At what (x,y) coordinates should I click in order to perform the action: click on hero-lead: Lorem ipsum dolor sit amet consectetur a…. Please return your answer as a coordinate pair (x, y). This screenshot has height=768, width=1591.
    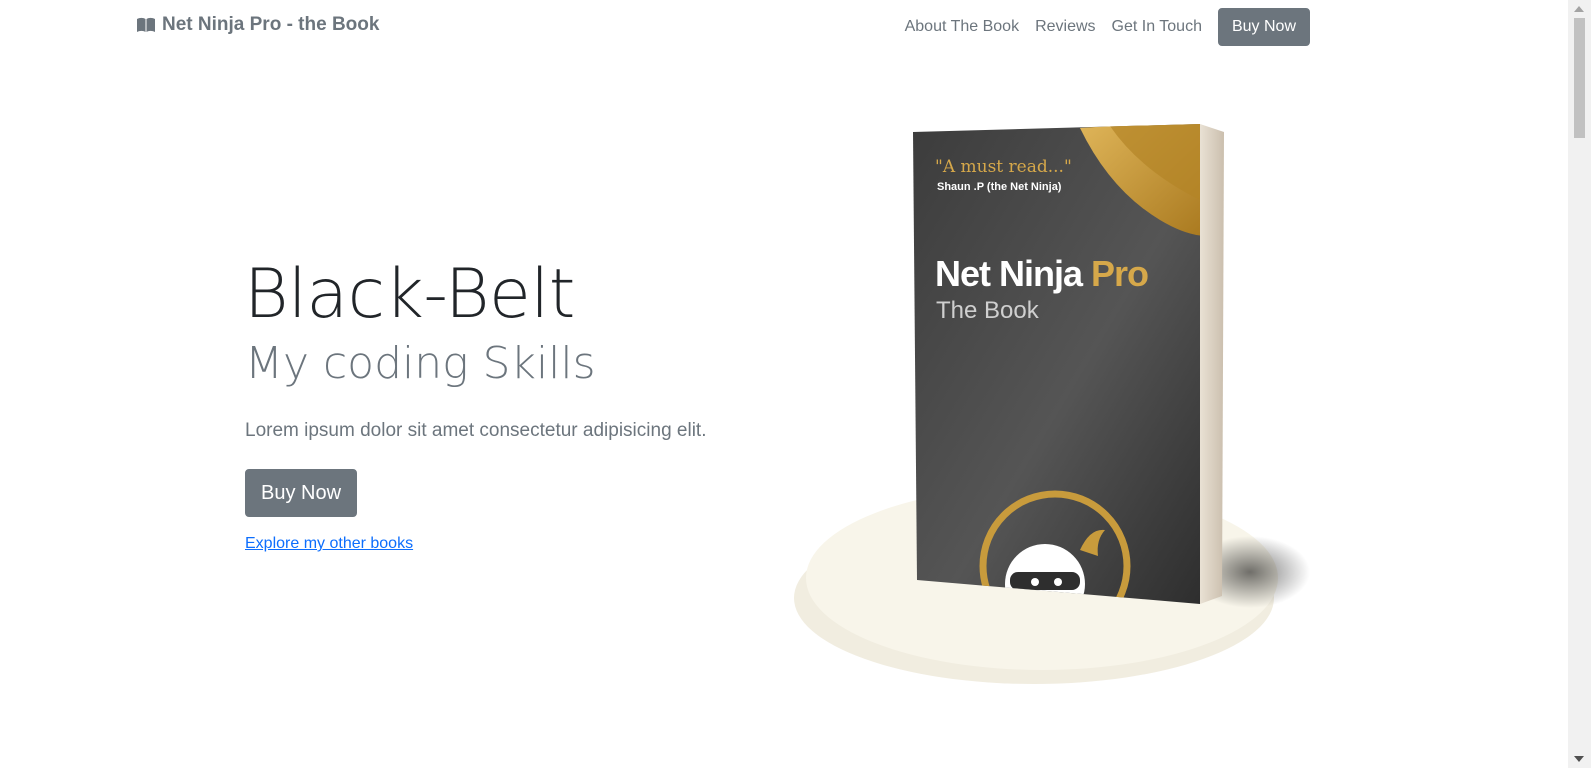
    Looking at the image, I should click on (476, 430).